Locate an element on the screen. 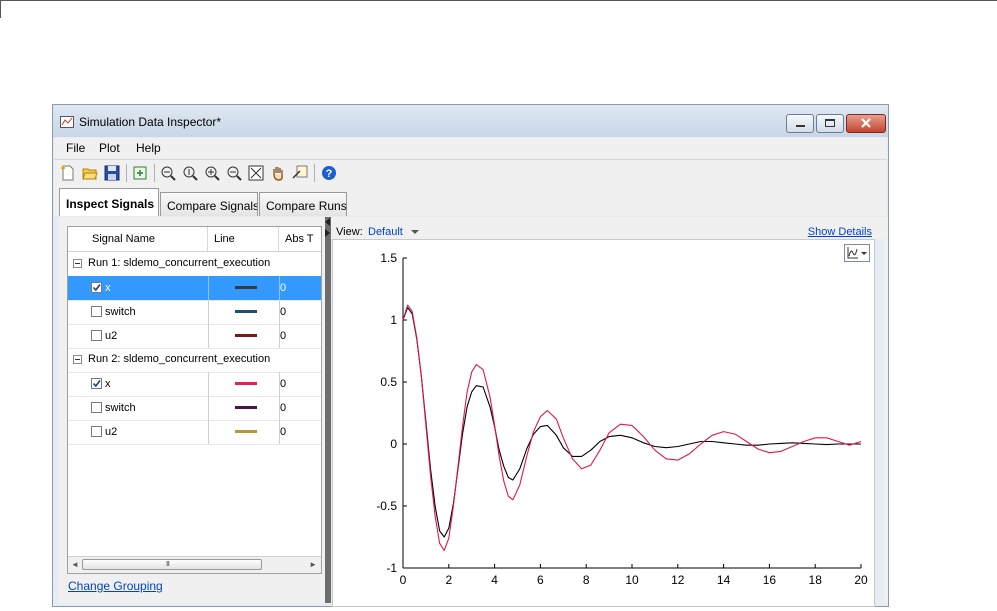  new-session-icon is located at coordinates (68, 173).